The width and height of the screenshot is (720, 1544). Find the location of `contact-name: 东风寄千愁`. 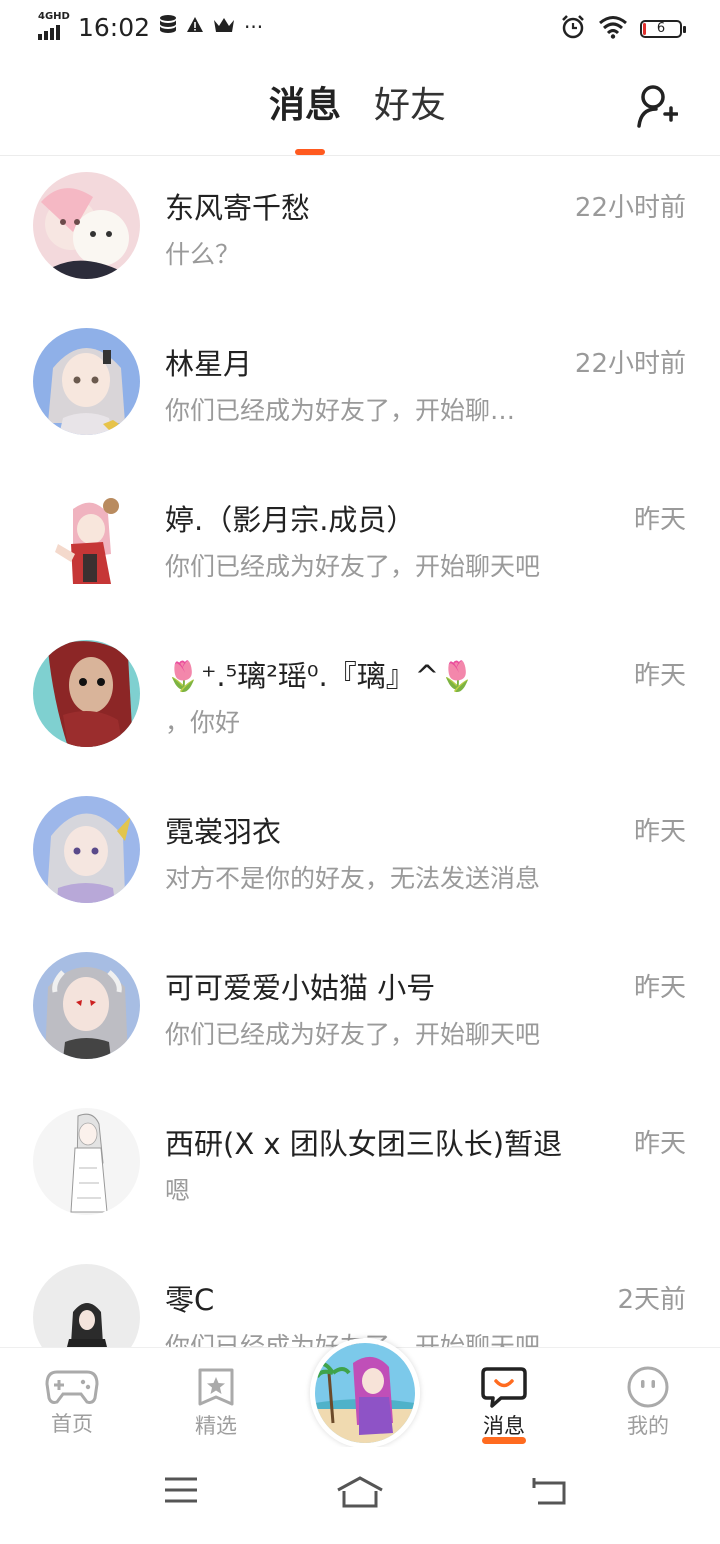

contact-name: 东风寄千愁 is located at coordinates (238, 208).